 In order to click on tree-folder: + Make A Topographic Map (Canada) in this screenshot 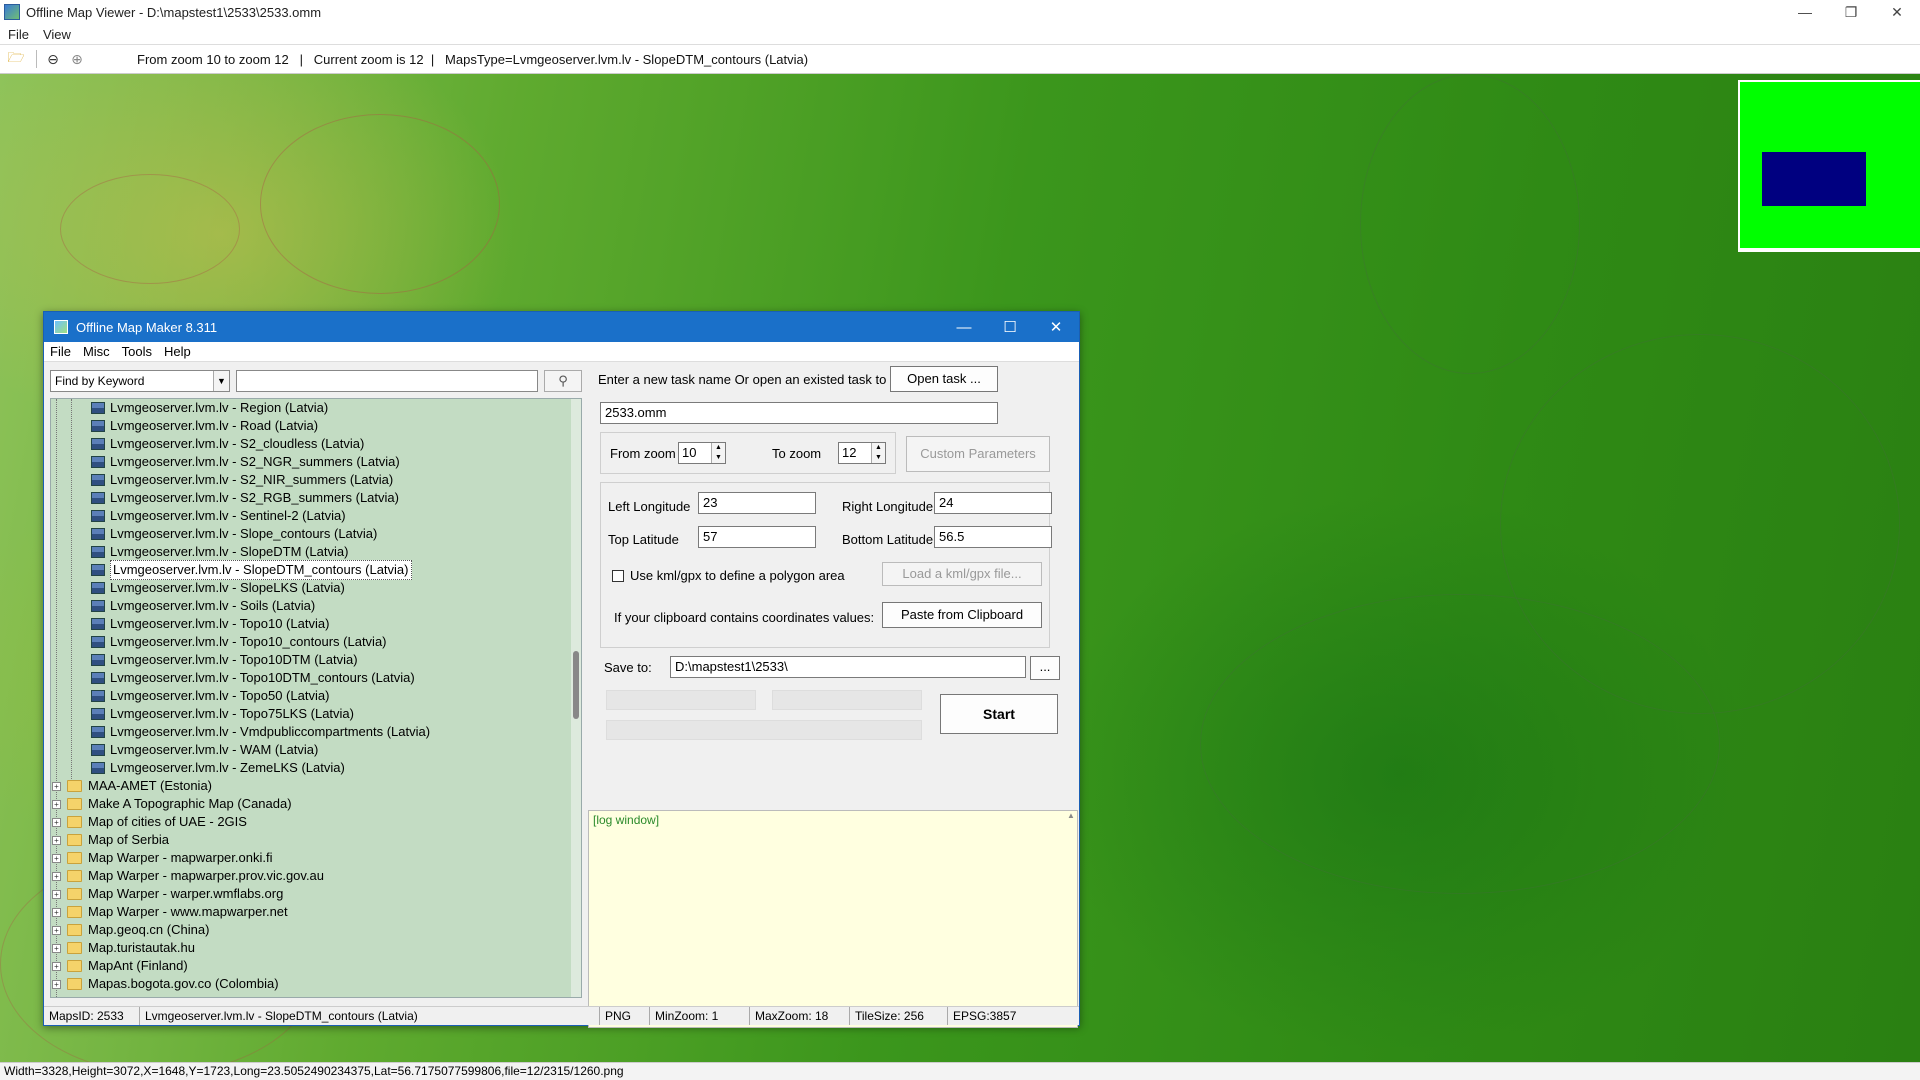, I will do `click(172, 804)`.